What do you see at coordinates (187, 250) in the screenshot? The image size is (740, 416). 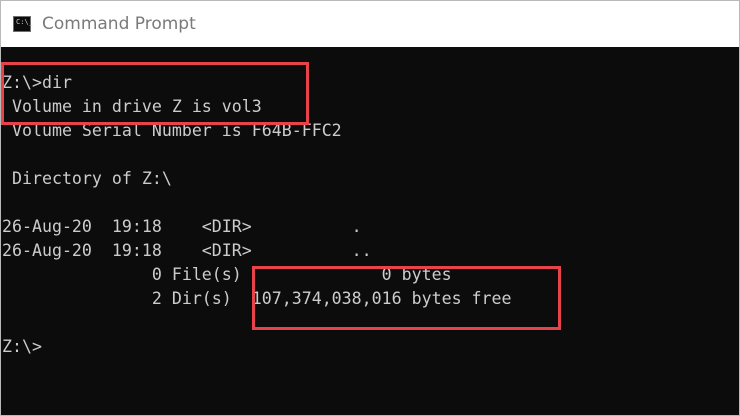 I see `console-line-dir-entry-parent: 26-Aug-20 19:18 <DIR> ..` at bounding box center [187, 250].